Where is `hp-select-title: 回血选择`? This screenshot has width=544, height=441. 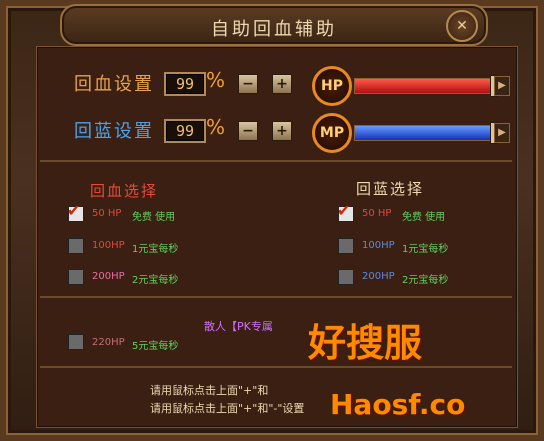 hp-select-title: 回血选择 is located at coordinates (124, 191).